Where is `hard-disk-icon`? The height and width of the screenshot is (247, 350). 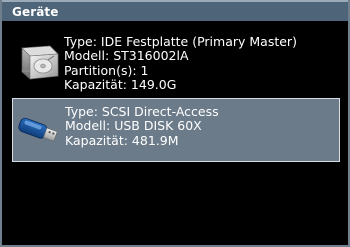
hard-disk-icon is located at coordinates (40, 64).